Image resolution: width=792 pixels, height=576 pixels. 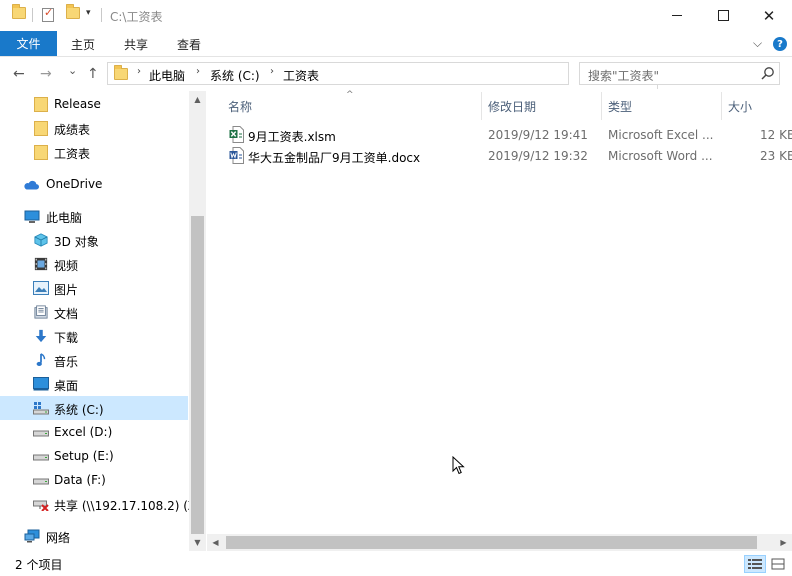 What do you see at coordinates (94, 384) in the screenshot?
I see `sidebar-item-desktop: 桌面` at bounding box center [94, 384].